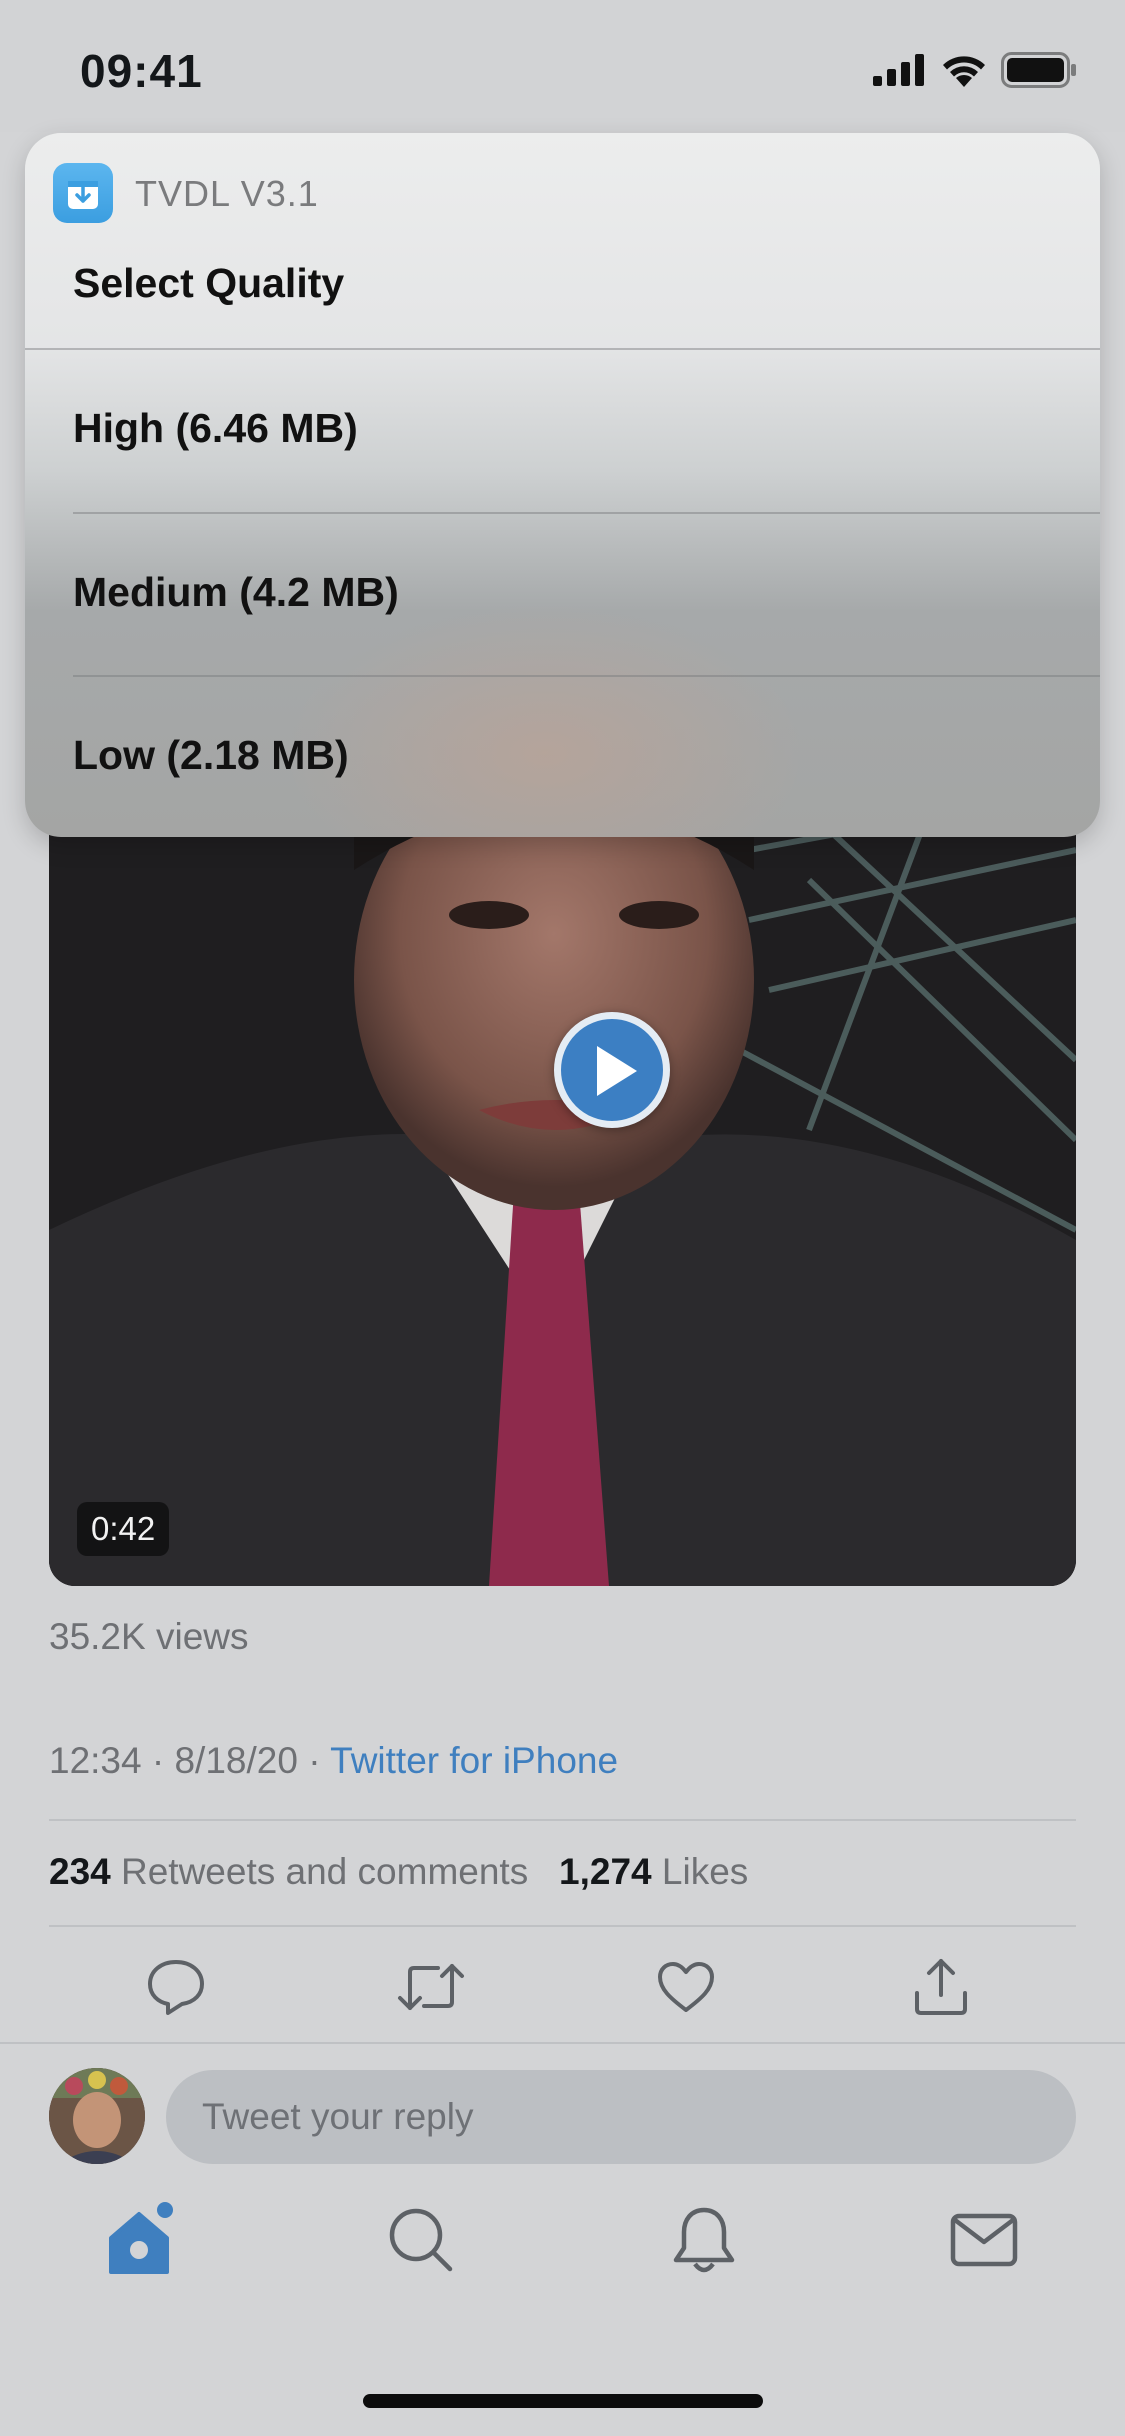 This screenshot has width=1125, height=2436. Describe the element at coordinates (149, 1636) in the screenshot. I see `views-count: 35.2K views` at that location.